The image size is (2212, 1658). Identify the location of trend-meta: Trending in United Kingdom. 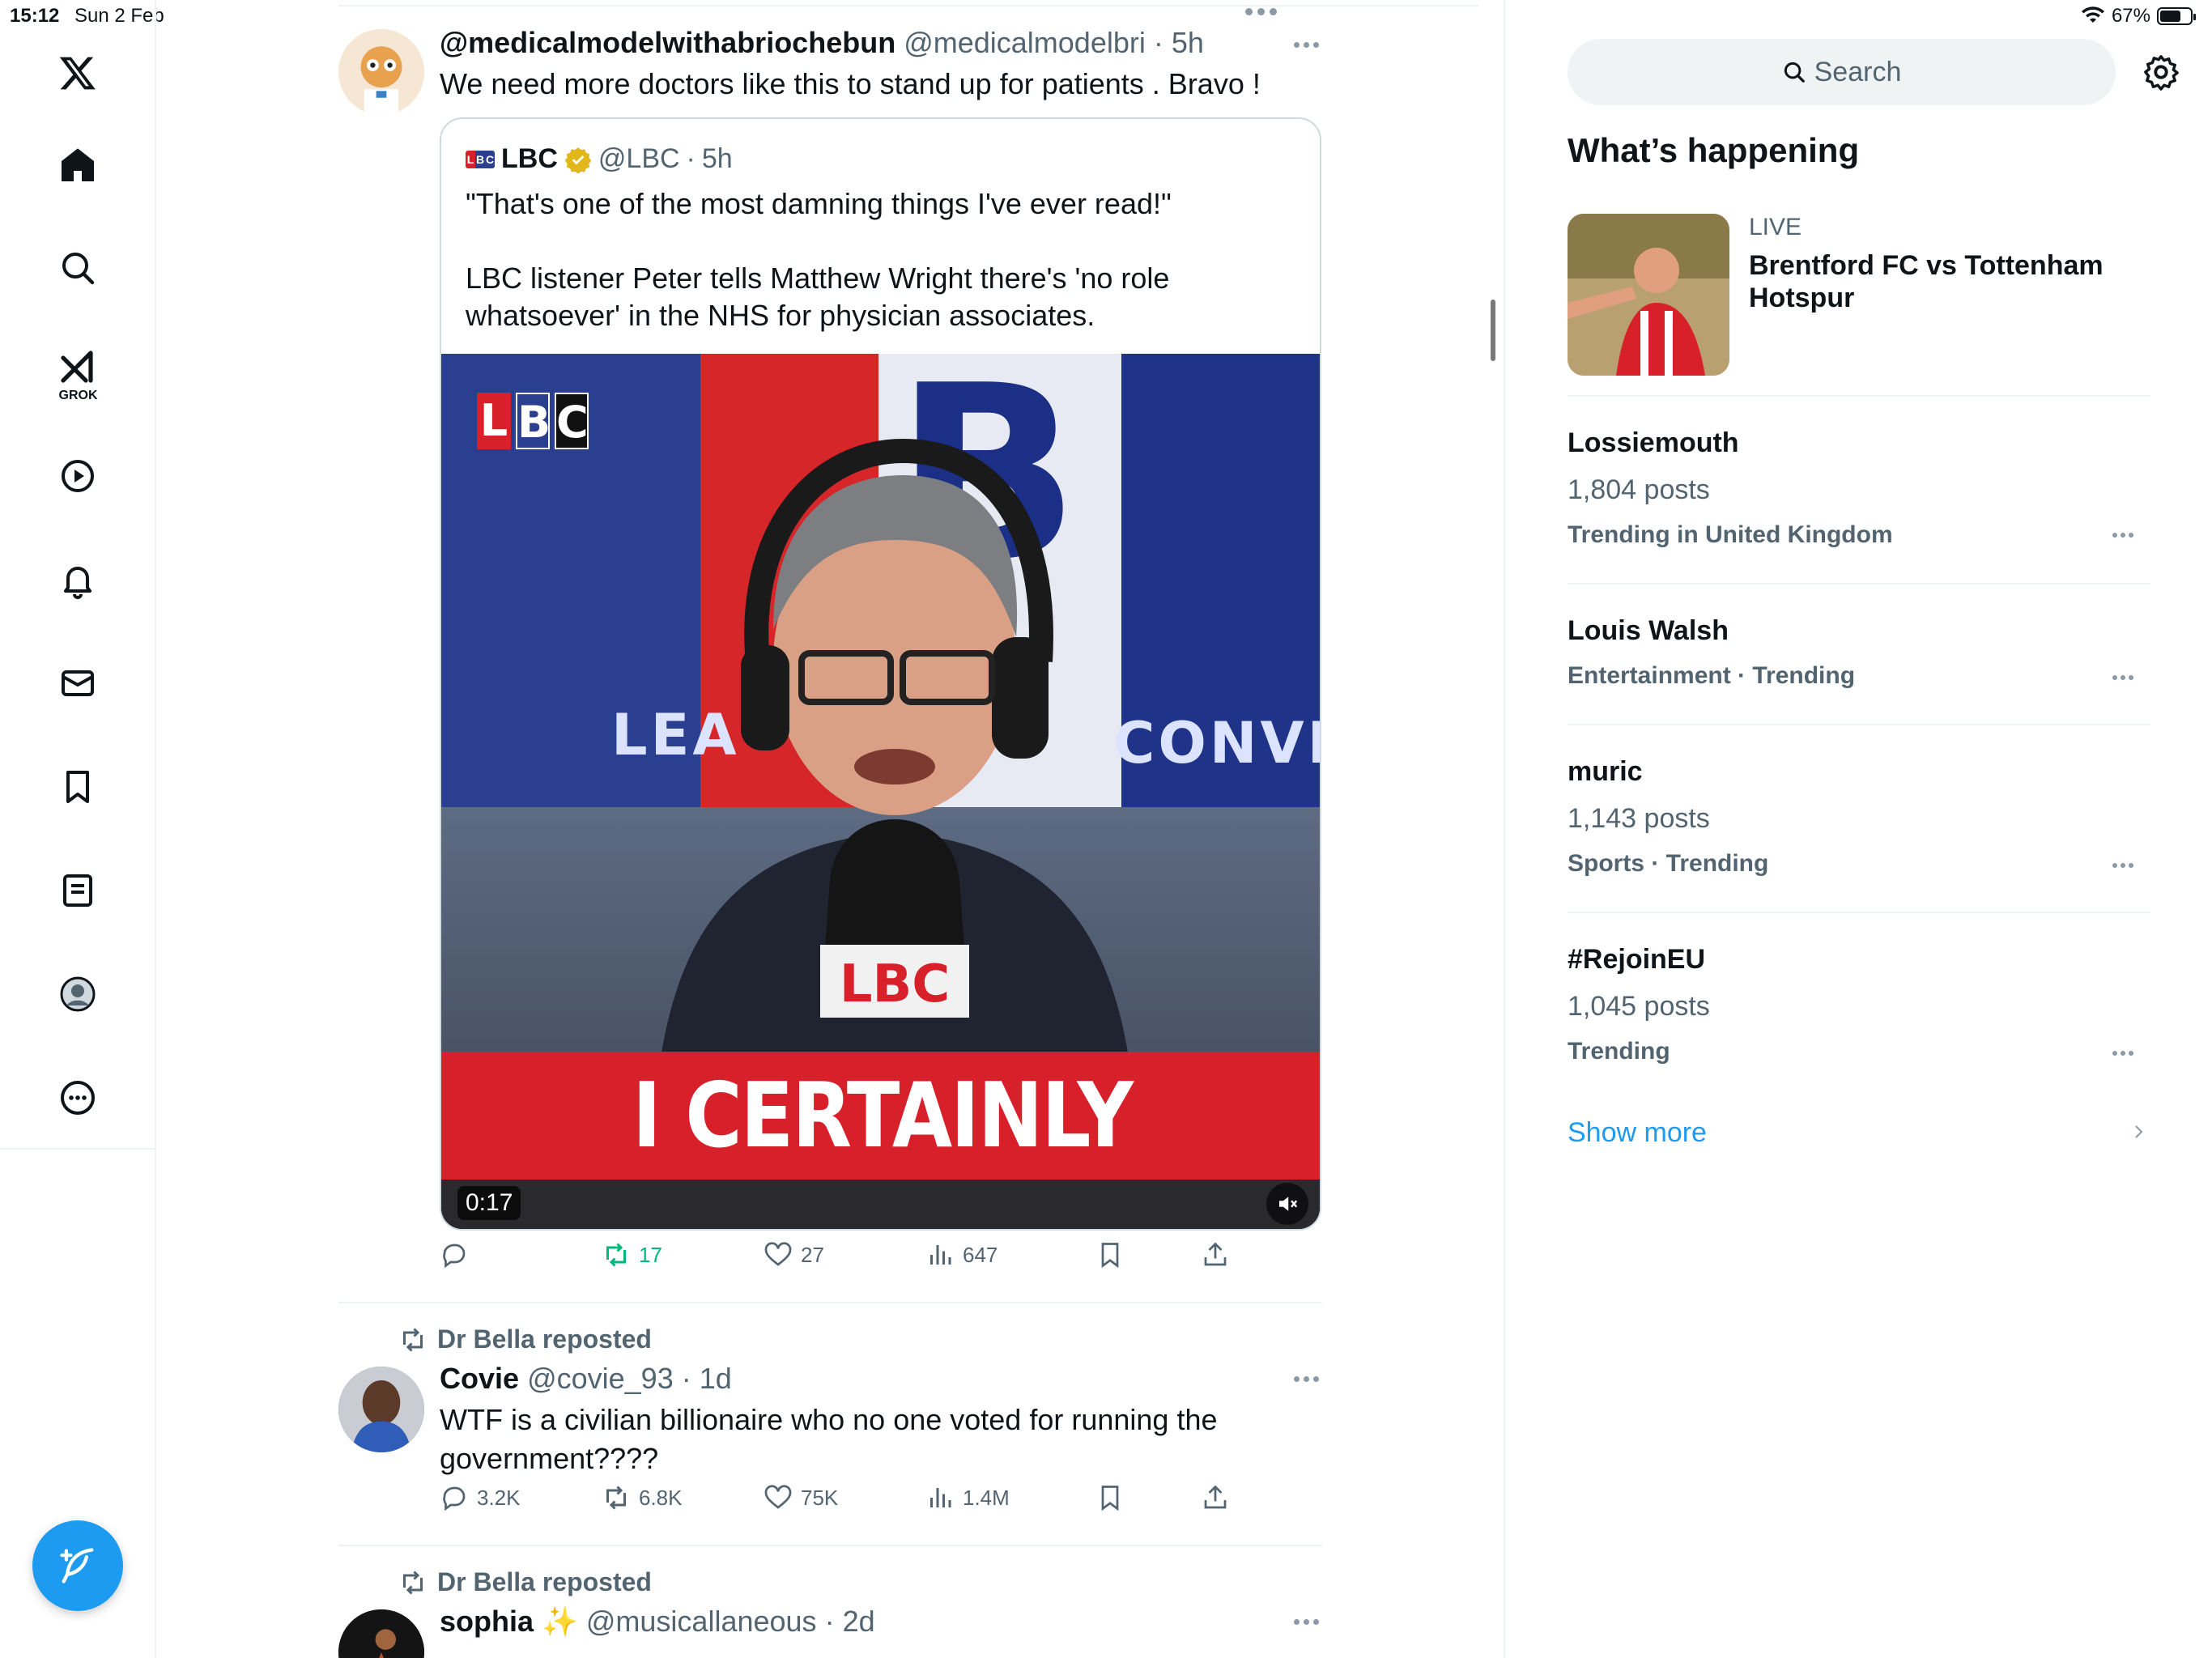
(1730, 534).